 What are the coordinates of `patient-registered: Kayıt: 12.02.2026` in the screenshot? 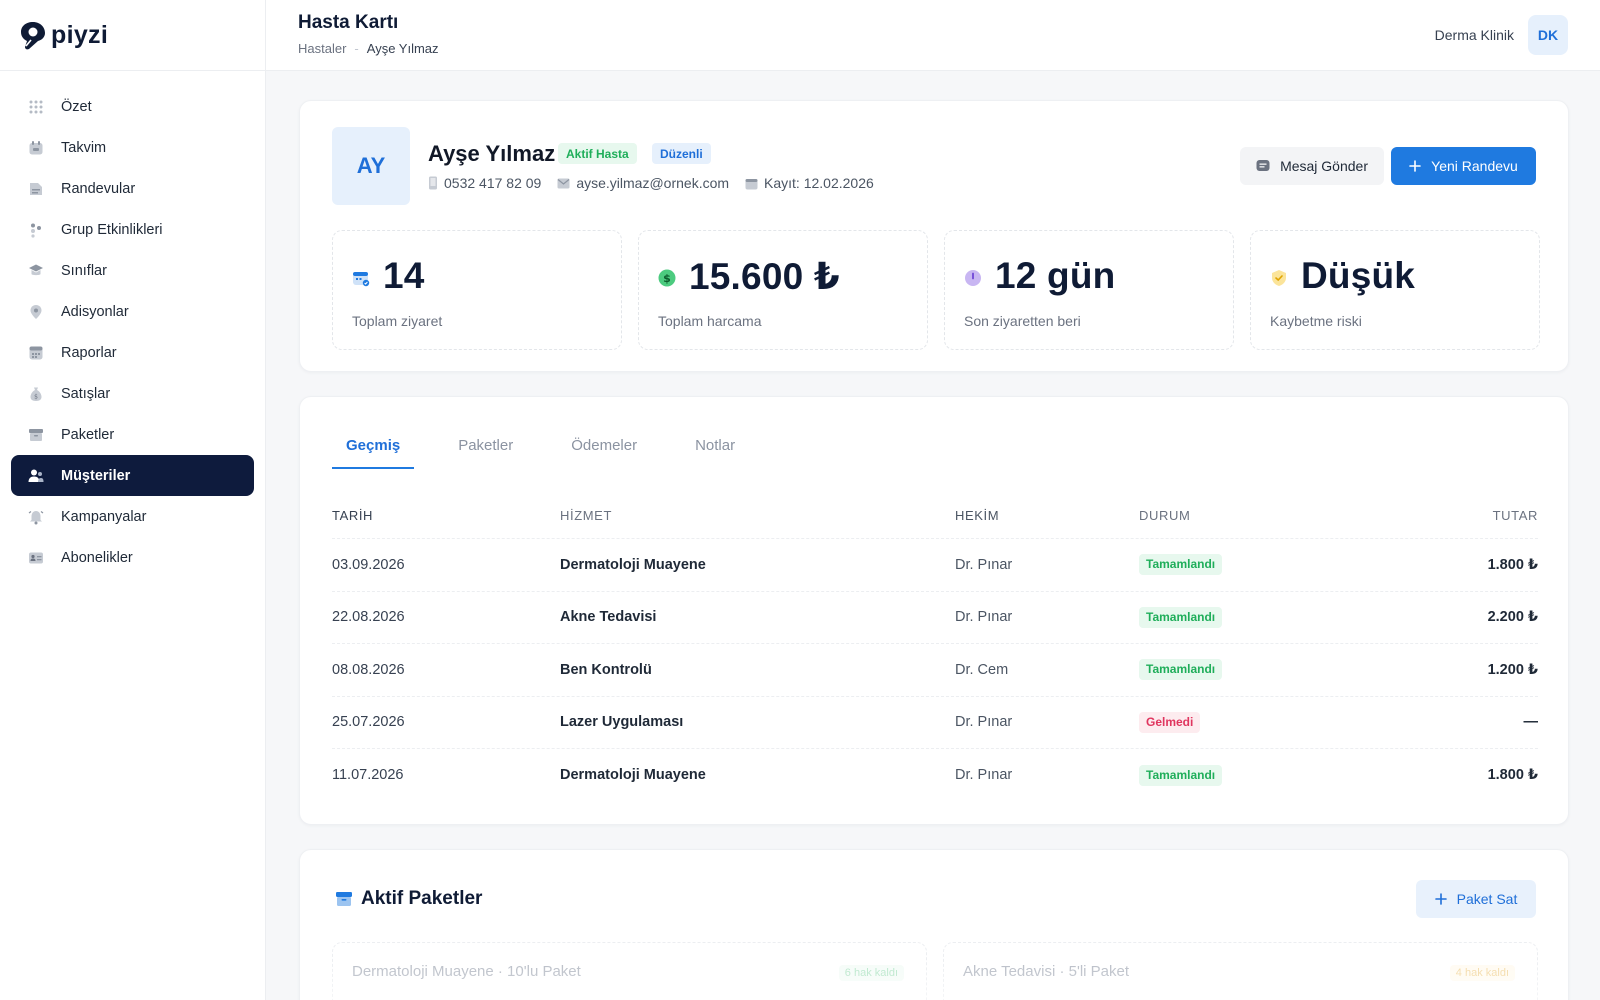 It's located at (809, 183).